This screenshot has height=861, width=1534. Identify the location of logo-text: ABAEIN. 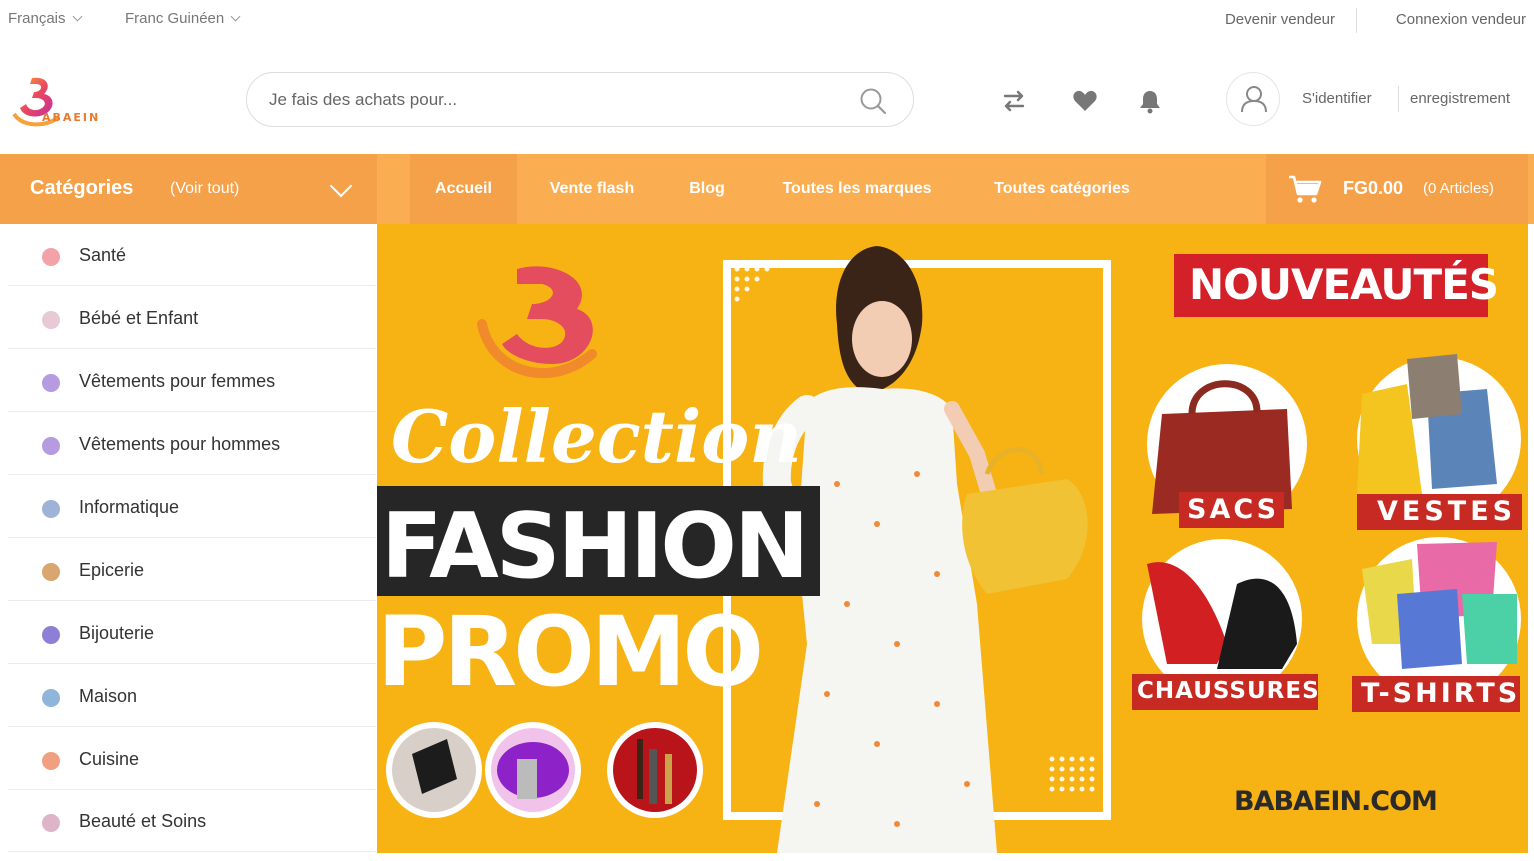
(71, 117).